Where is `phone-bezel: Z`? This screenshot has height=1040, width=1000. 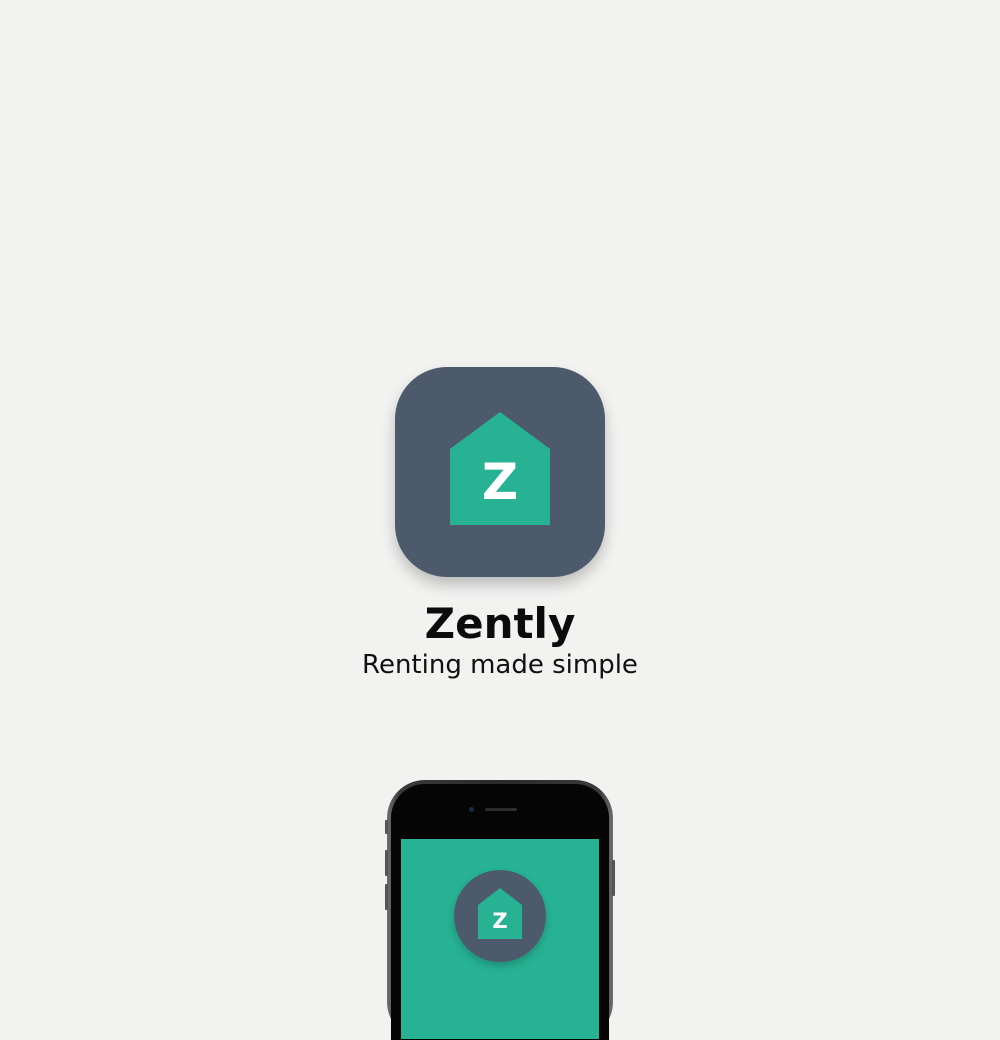
phone-bezel: Z is located at coordinates (500, 912).